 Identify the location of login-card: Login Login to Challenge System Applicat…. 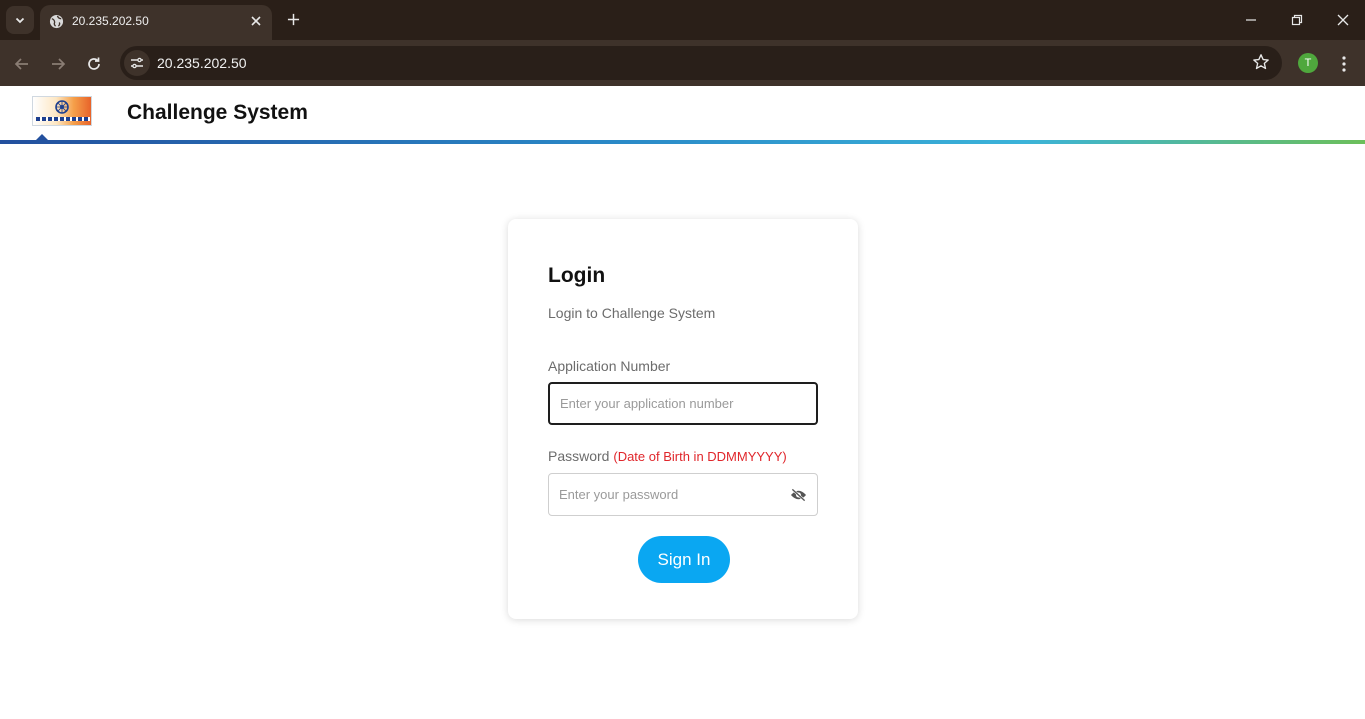
(683, 419).